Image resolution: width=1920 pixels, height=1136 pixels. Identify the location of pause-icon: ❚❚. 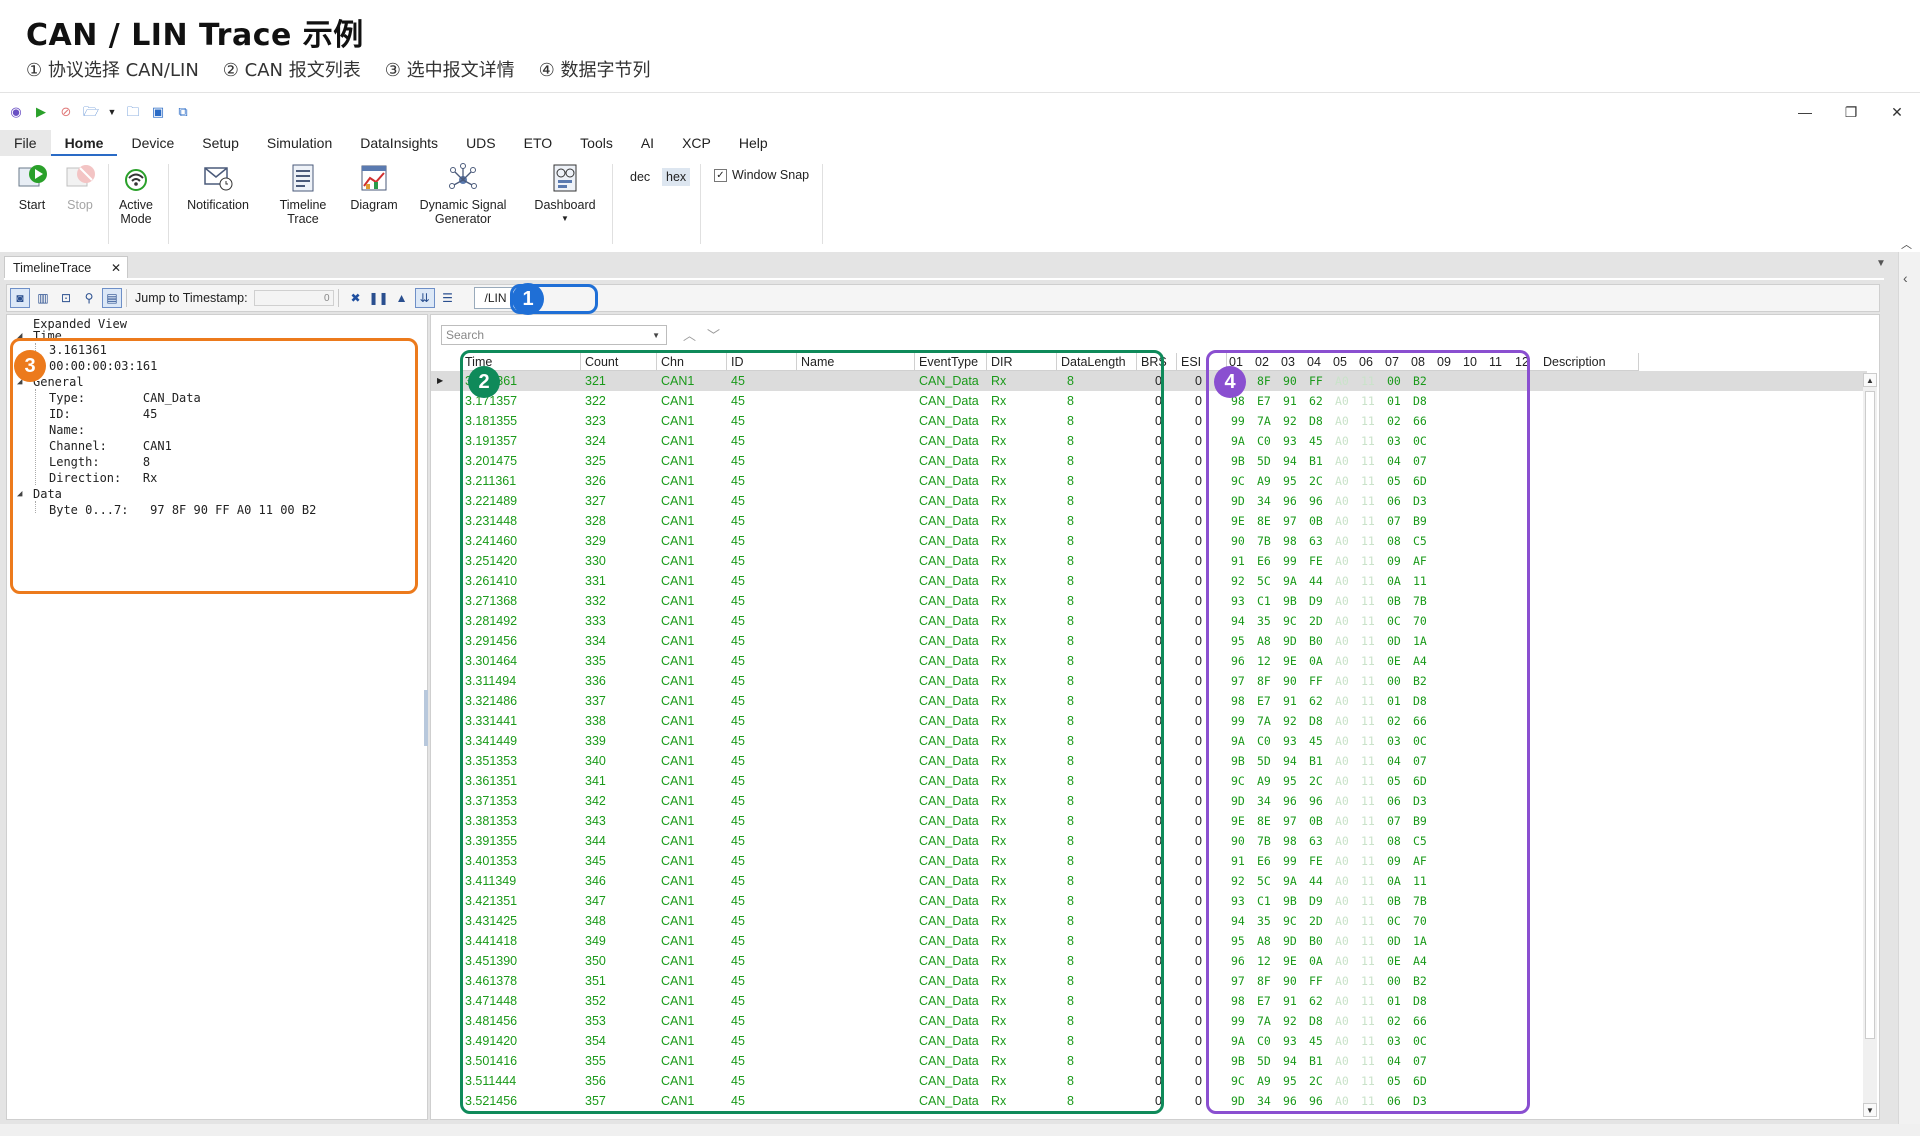
(379, 298).